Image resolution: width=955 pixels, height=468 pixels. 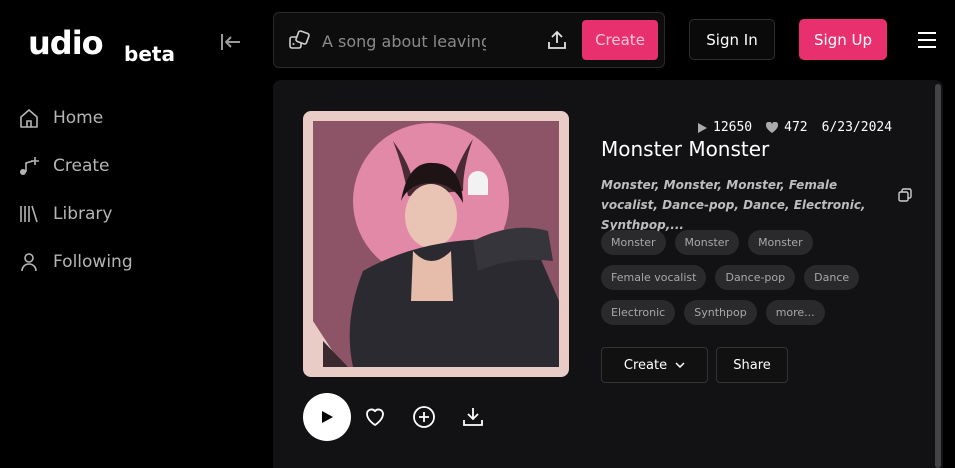 What do you see at coordinates (752, 365) in the screenshot?
I see `share-button: Share` at bounding box center [752, 365].